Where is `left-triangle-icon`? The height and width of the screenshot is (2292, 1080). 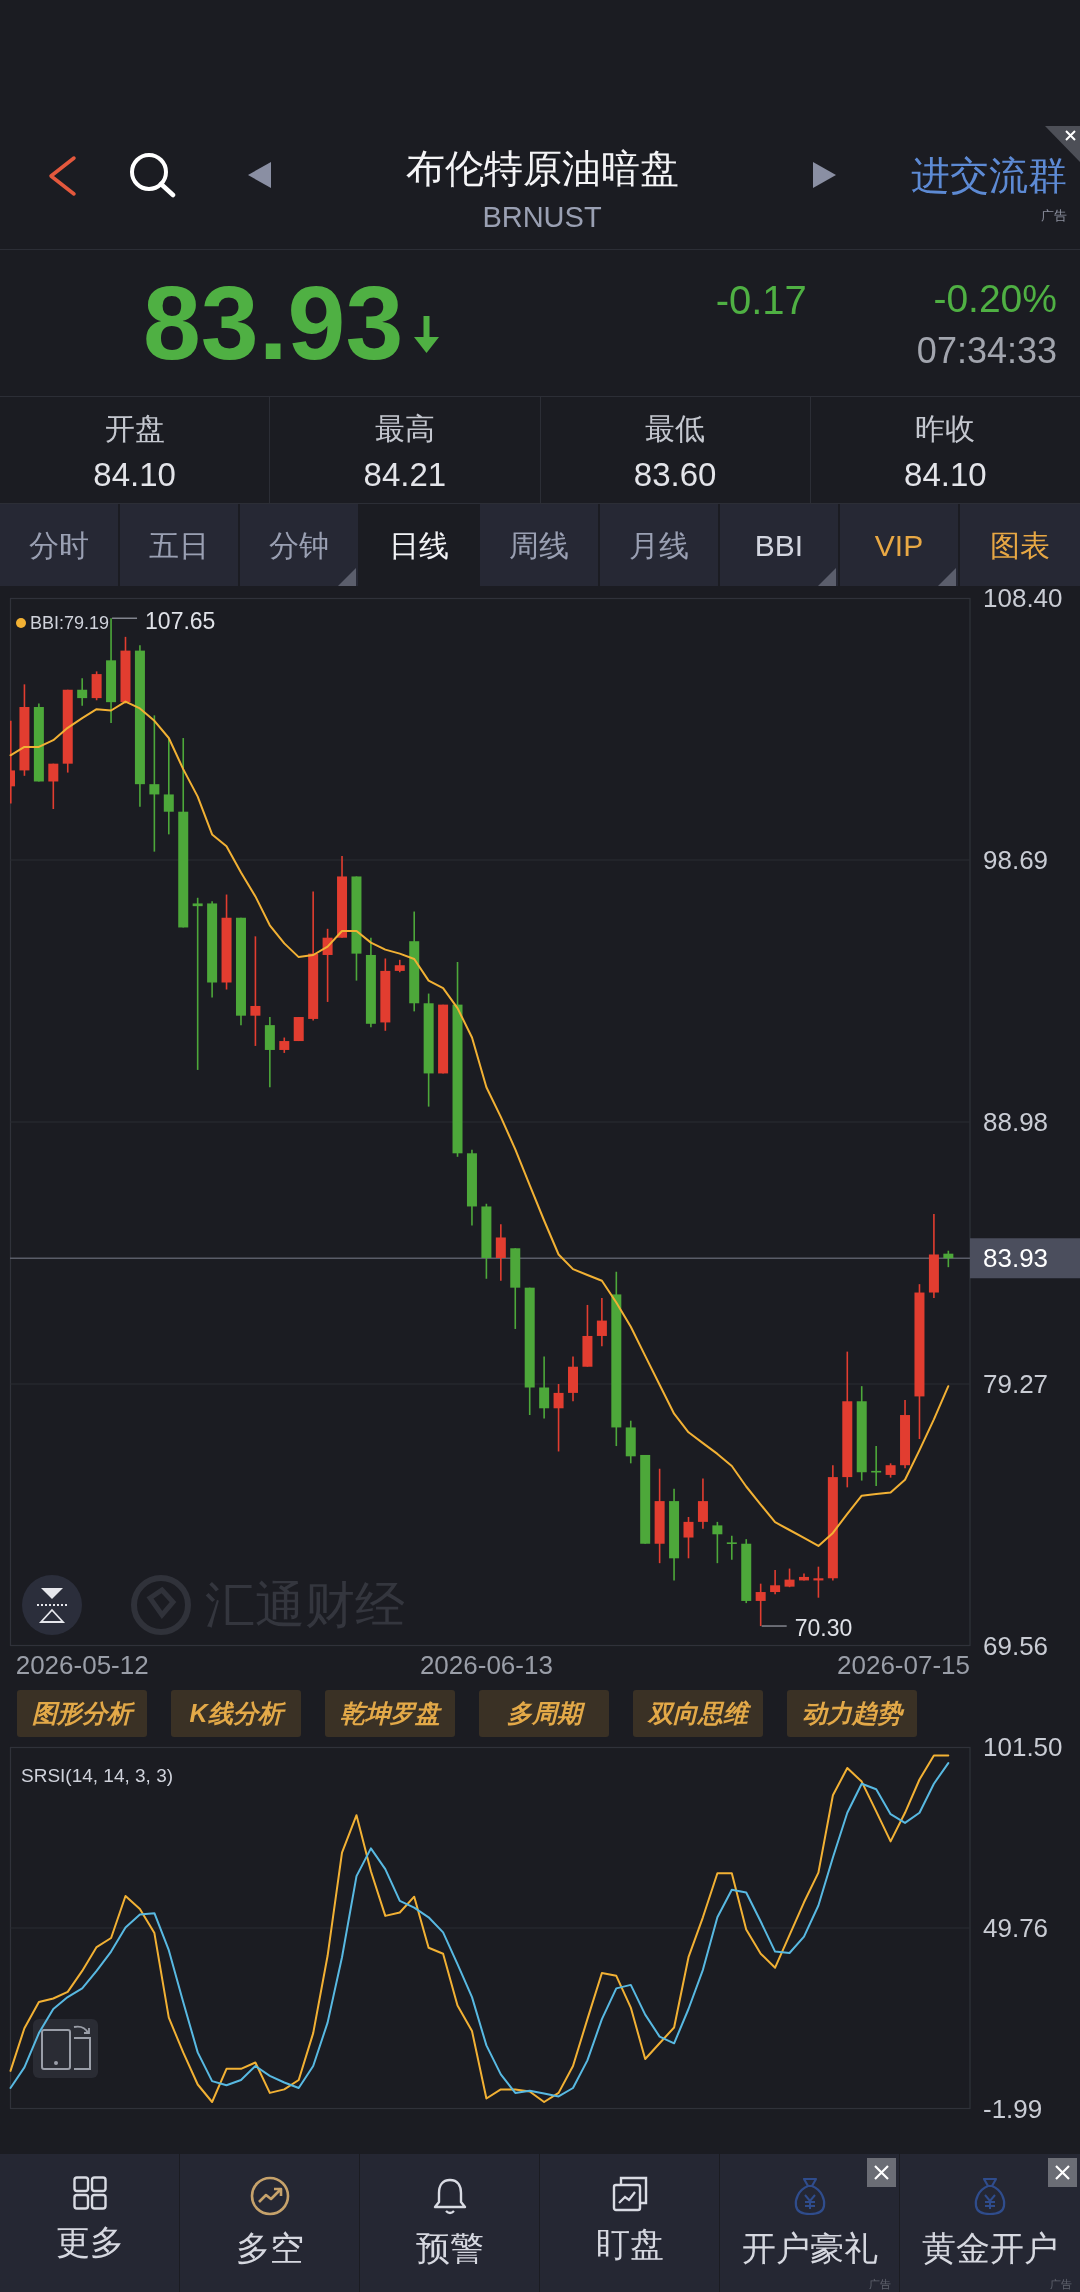
left-triangle-icon is located at coordinates (259, 175).